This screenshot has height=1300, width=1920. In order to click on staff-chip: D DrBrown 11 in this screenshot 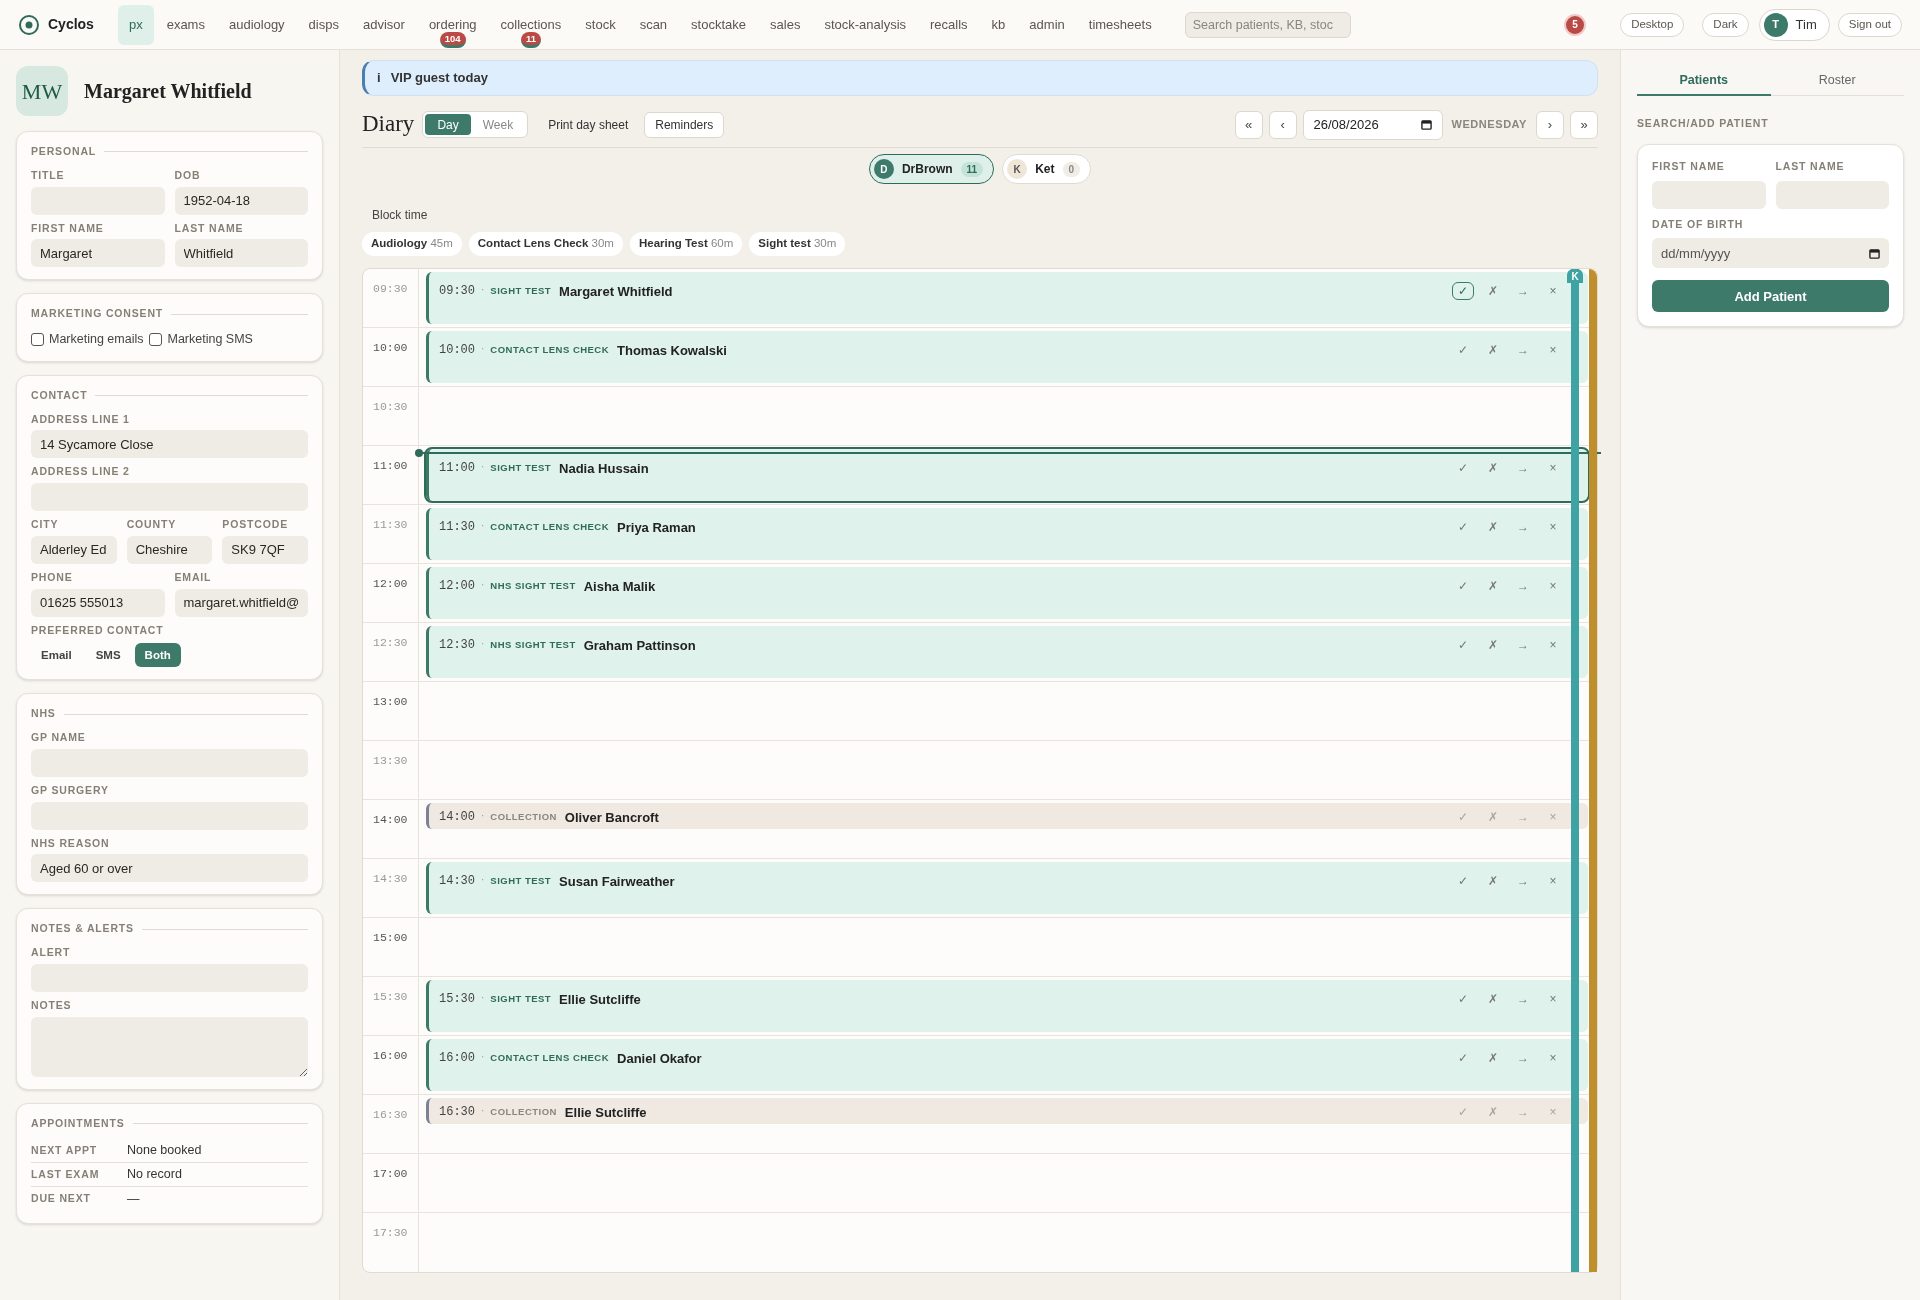, I will do `click(931, 169)`.